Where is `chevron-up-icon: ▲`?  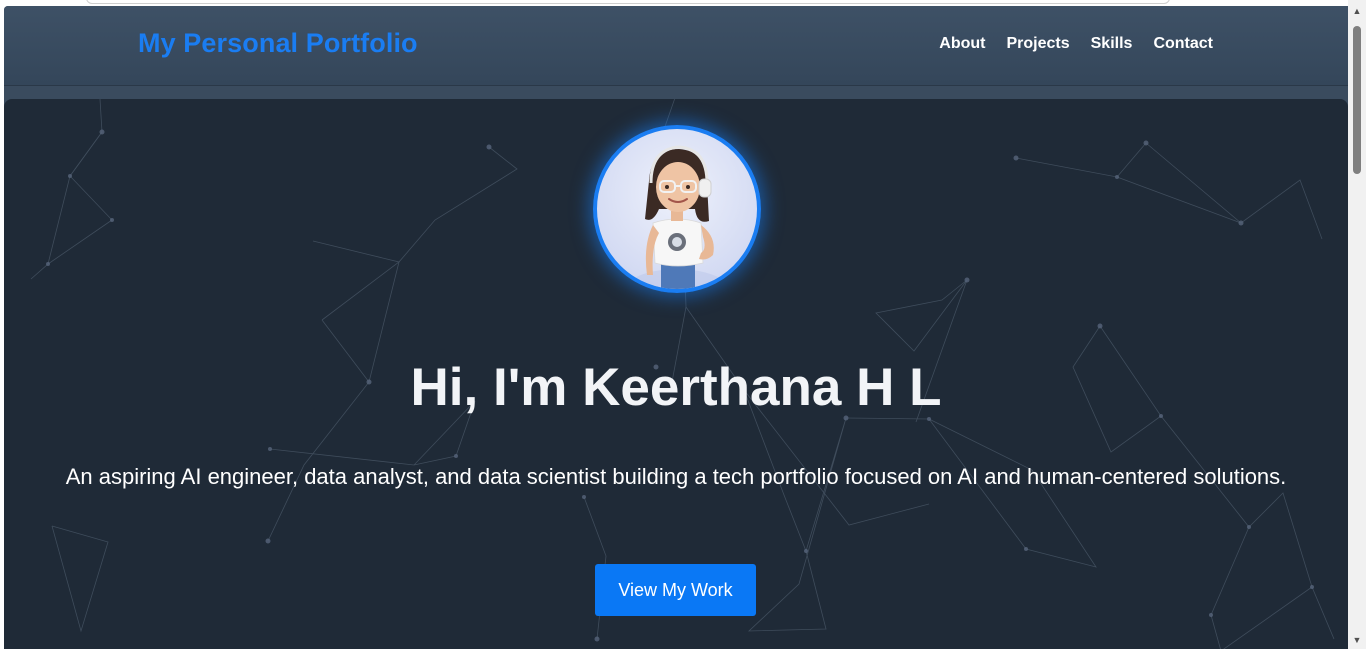
chevron-up-icon: ▲ is located at coordinates (1357, 11).